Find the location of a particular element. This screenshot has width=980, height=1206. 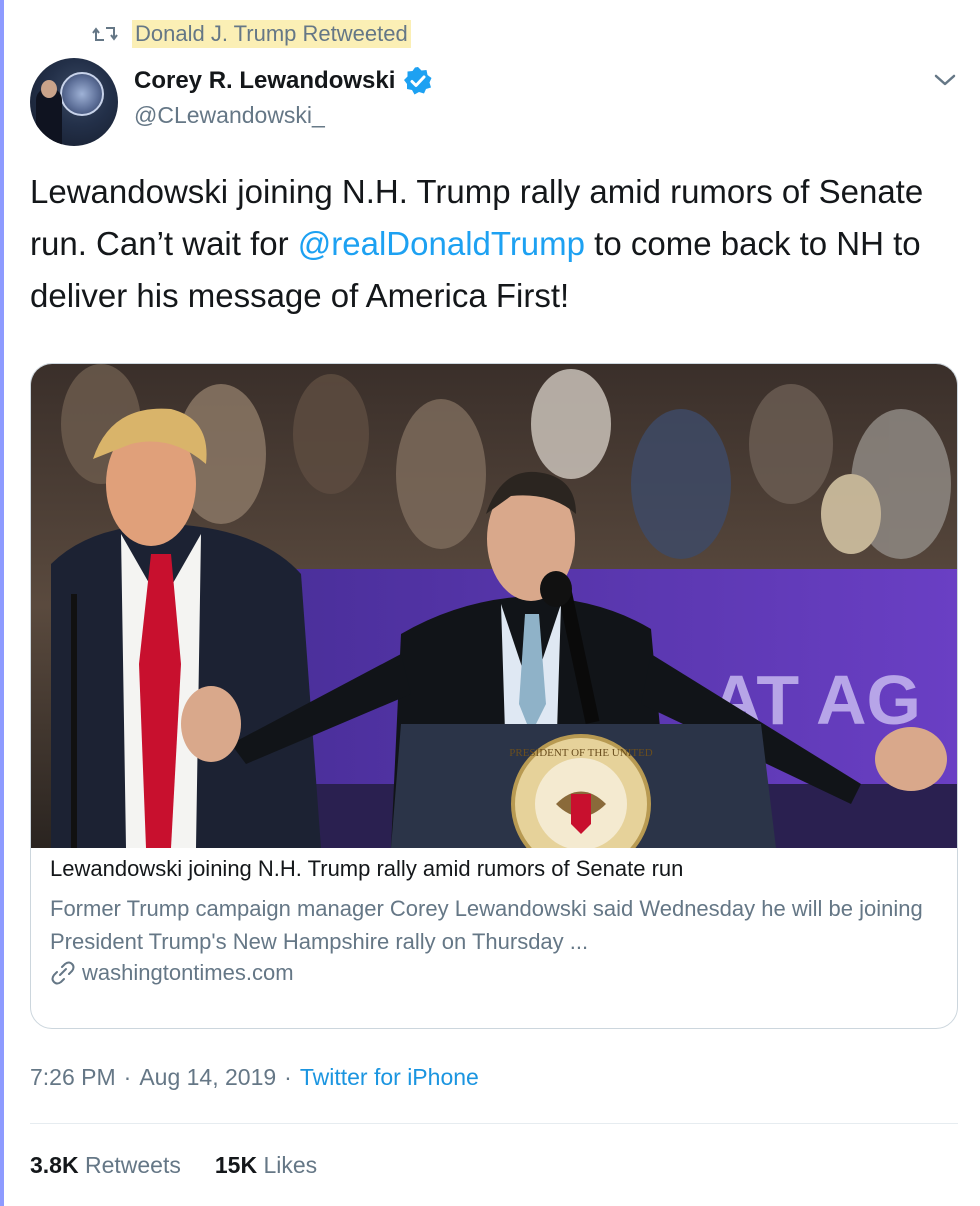

likes-count: 15K is located at coordinates (236, 1165).